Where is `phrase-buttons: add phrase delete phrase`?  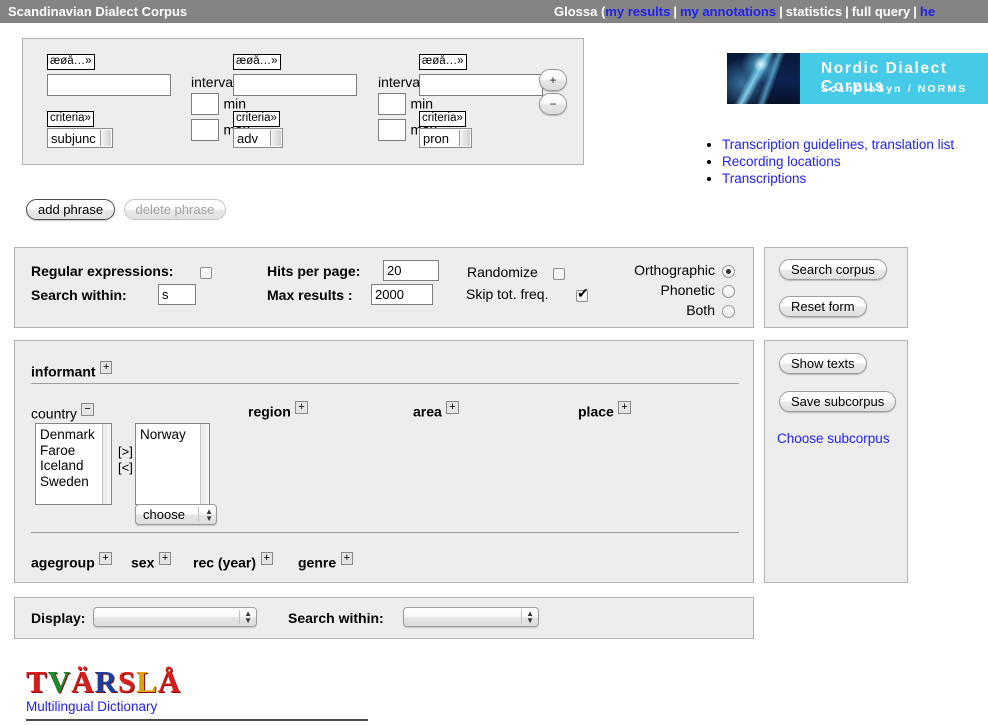
phrase-buttons: add phrase delete phrase is located at coordinates (126, 209).